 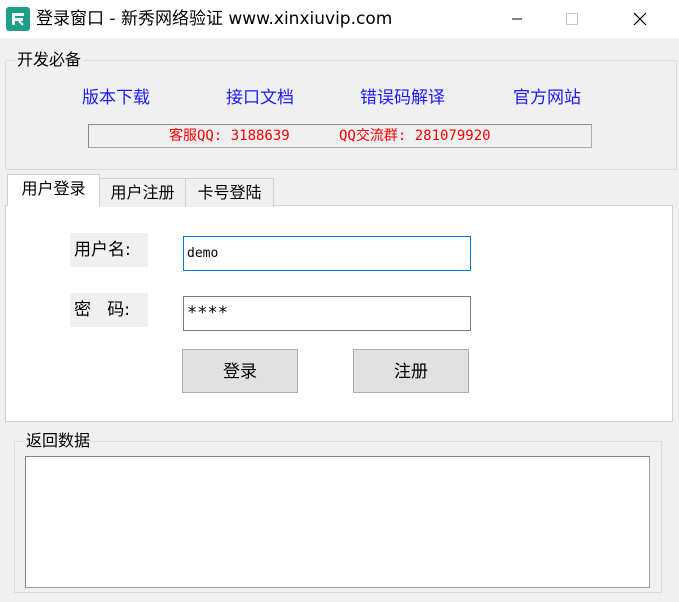 I want to click on minimize-button, so click(x=517, y=19).